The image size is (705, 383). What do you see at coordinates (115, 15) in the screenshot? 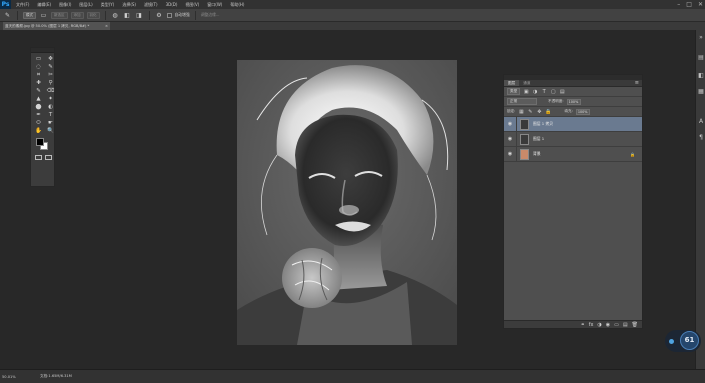
I see `brush-icon: ◍` at bounding box center [115, 15].